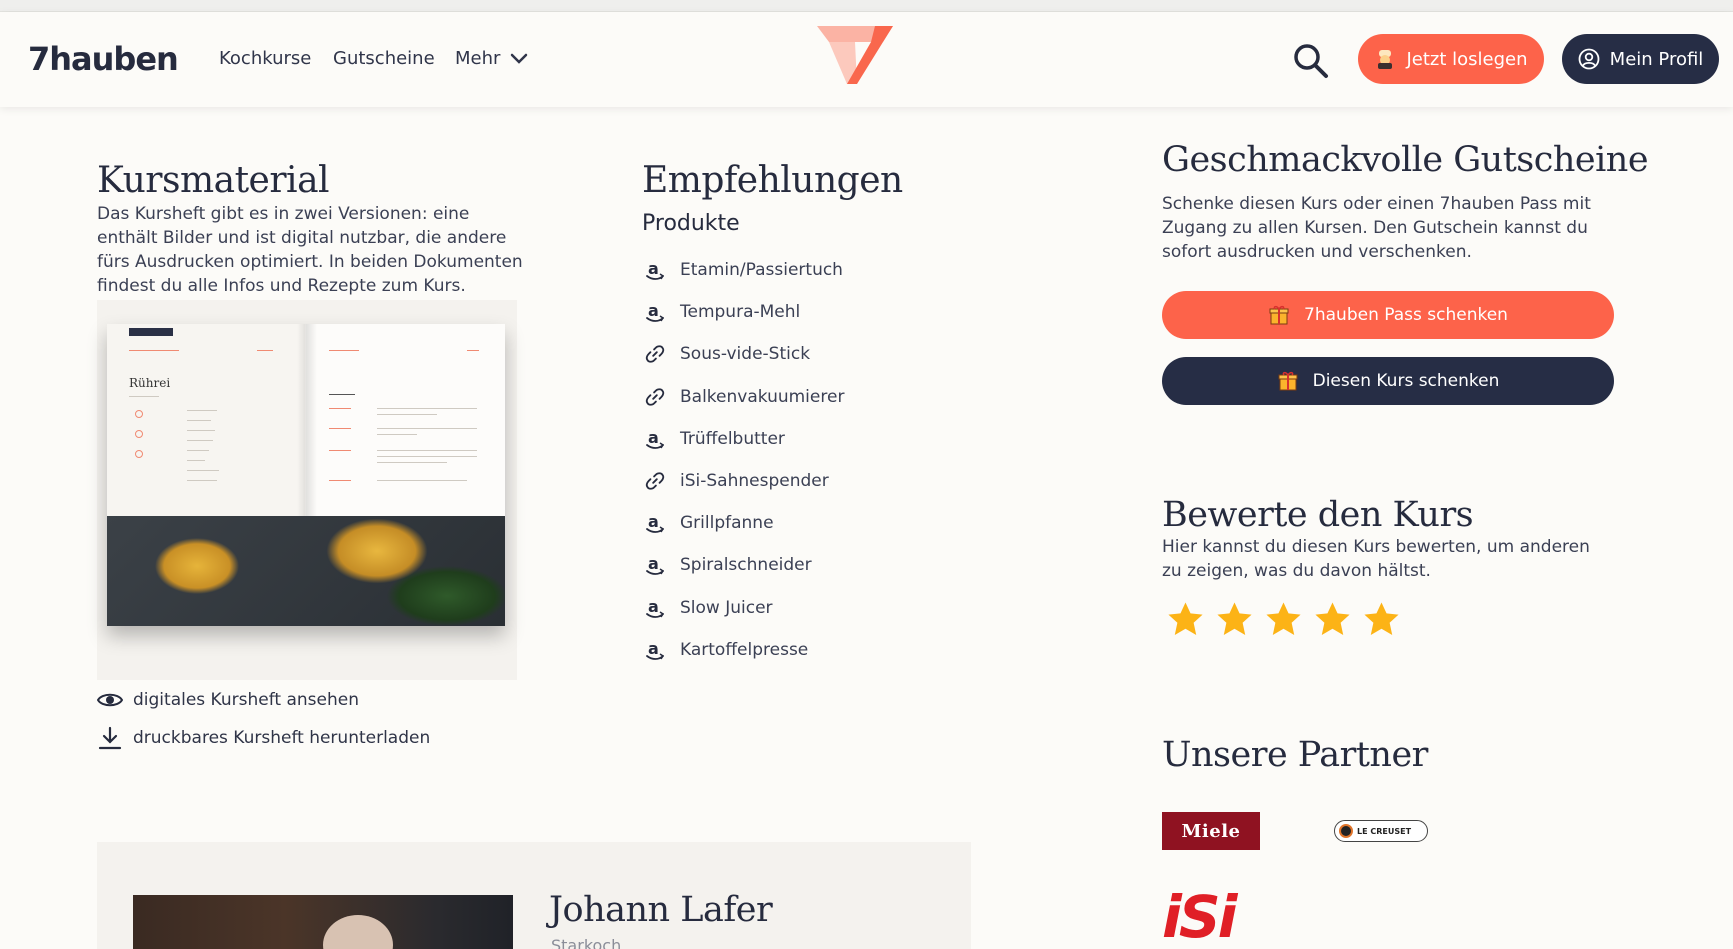 Image resolution: width=1733 pixels, height=949 pixels. What do you see at coordinates (306, 571) in the screenshot?
I see `scrambled-egg-photo` at bounding box center [306, 571].